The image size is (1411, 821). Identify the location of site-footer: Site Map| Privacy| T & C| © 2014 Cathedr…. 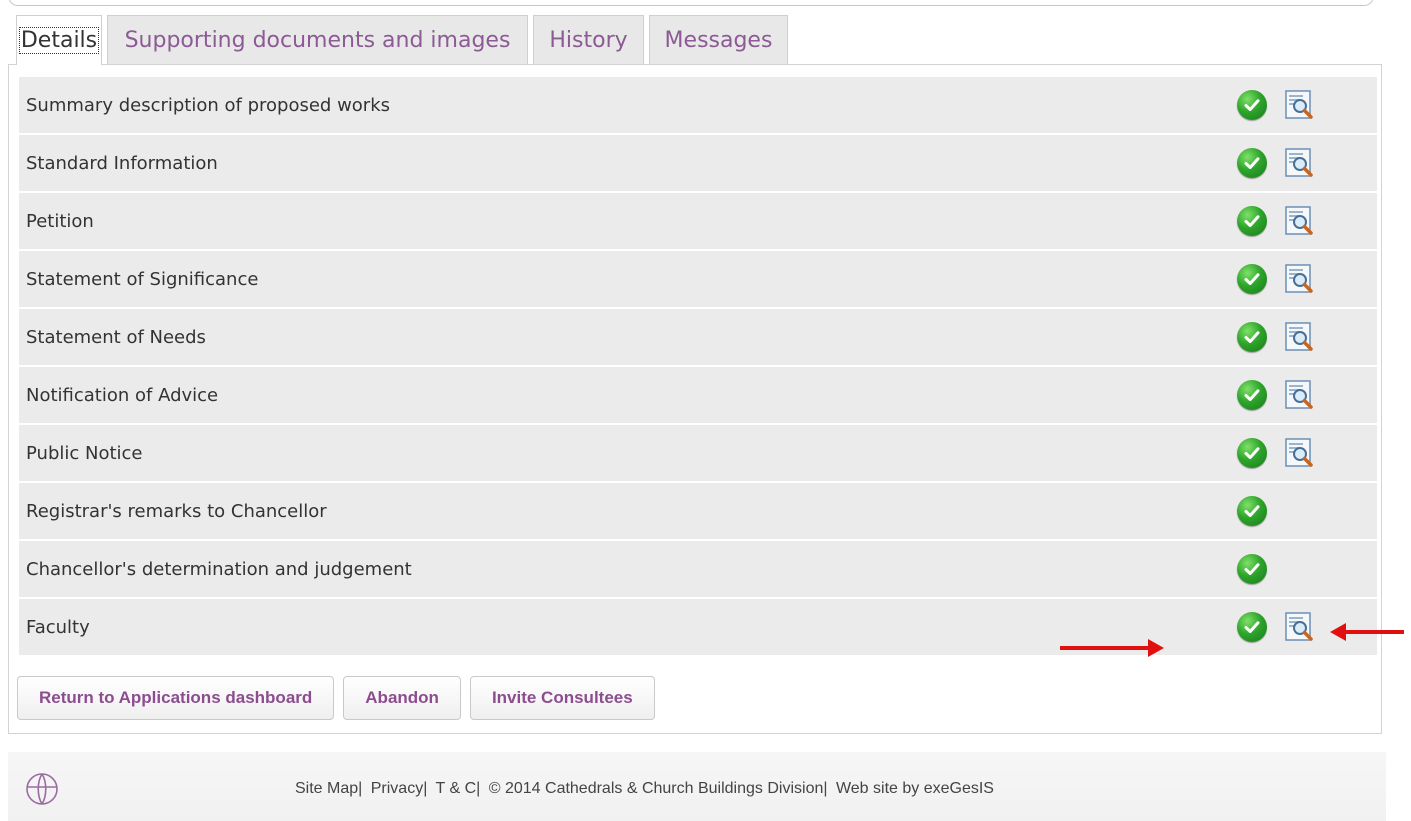
(697, 786).